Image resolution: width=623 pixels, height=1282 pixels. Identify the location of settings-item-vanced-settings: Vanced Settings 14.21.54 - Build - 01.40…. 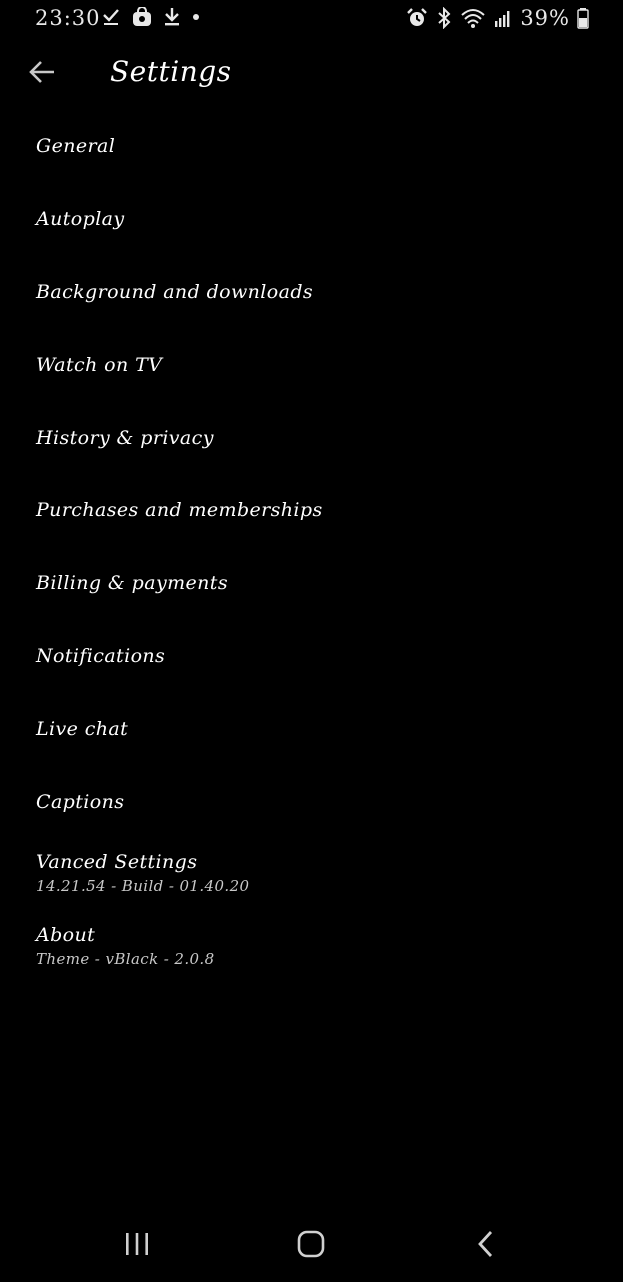
(311, 874).